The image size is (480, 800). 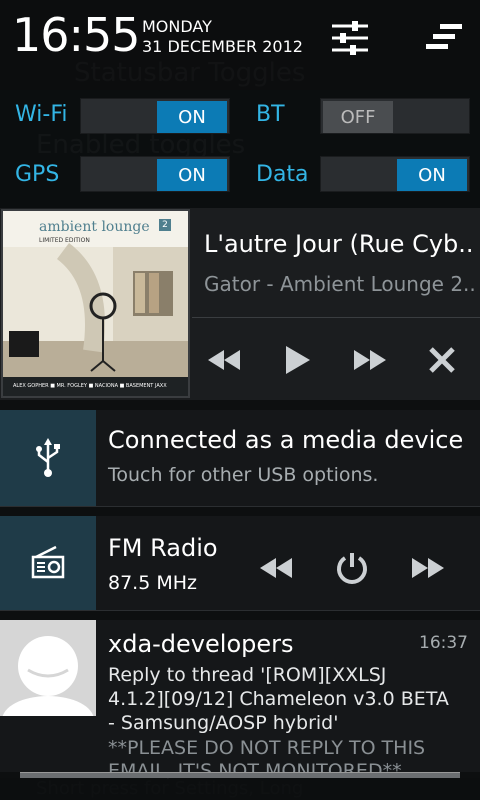 I want to click on album-art-edition: LIMITED EDITION, so click(x=64, y=240).